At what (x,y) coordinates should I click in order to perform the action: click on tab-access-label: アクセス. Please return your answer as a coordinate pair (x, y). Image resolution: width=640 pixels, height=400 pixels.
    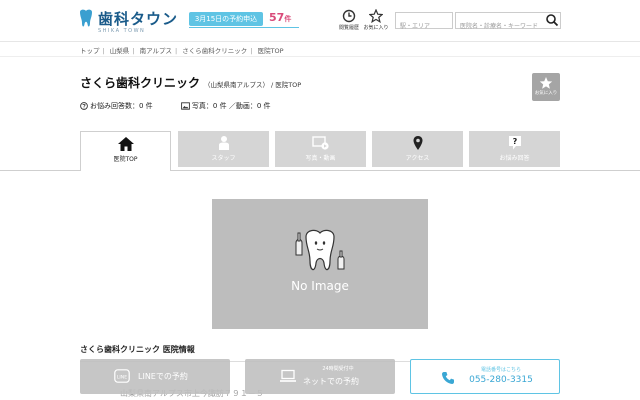
    Looking at the image, I should click on (417, 158).